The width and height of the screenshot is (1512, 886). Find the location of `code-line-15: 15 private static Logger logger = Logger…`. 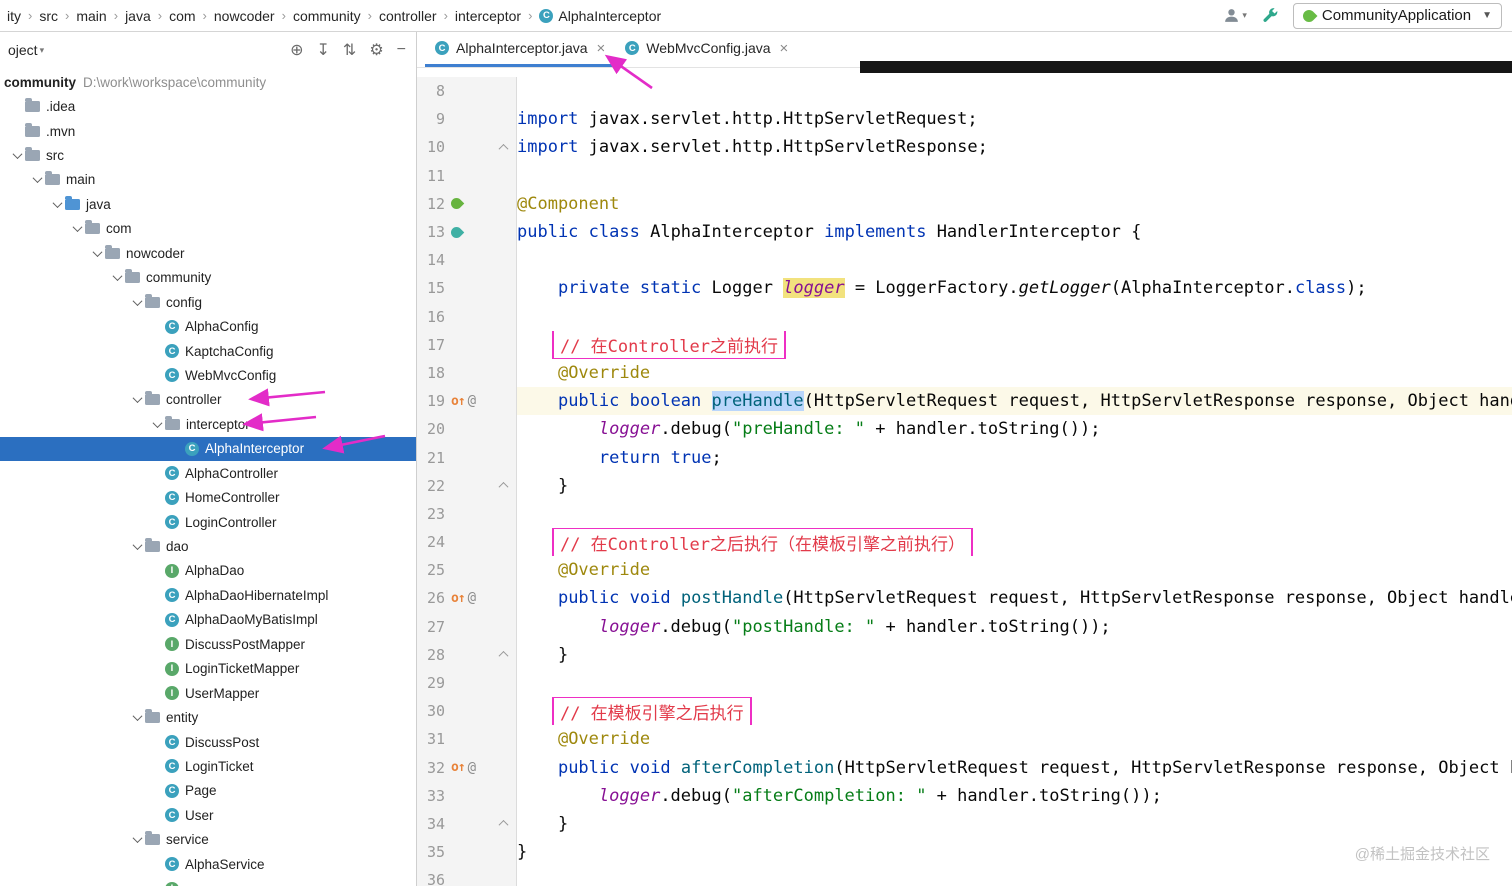

code-line-15: 15 private static Logger logger = Logger… is located at coordinates (964, 288).